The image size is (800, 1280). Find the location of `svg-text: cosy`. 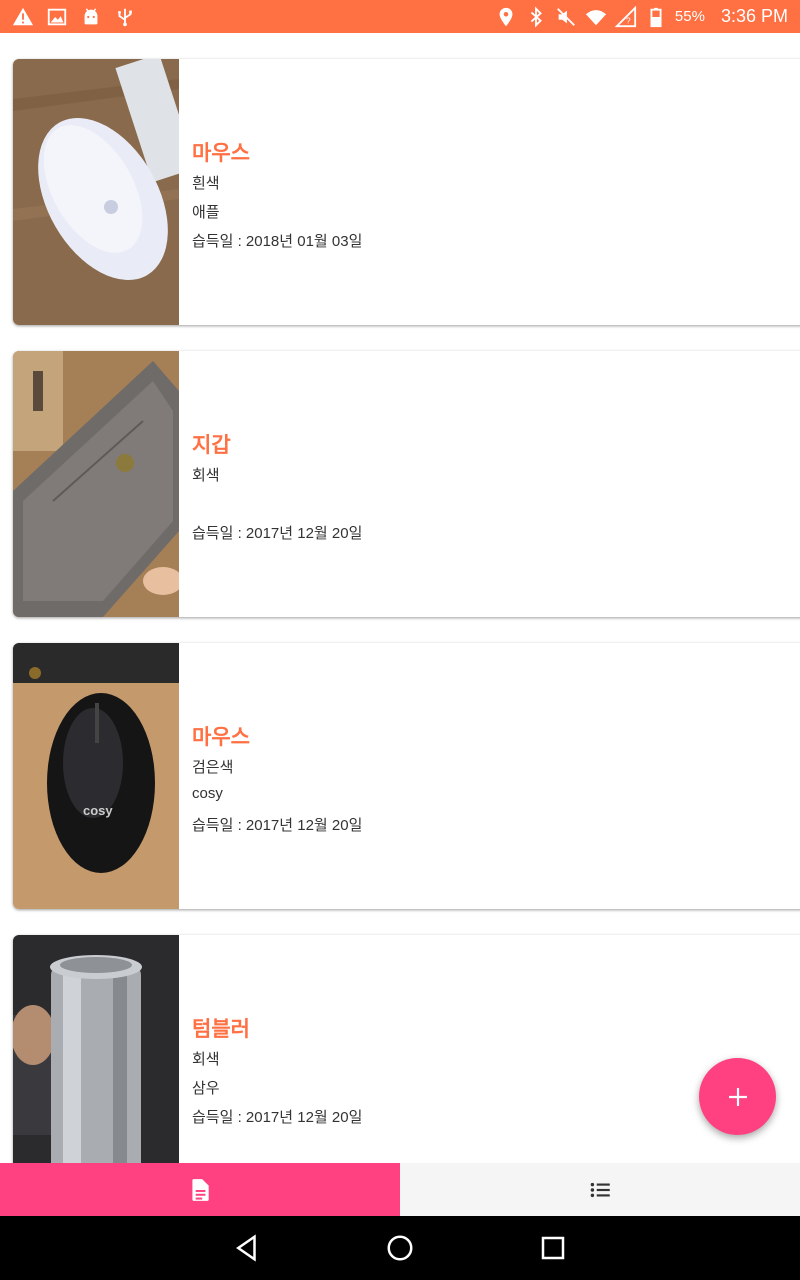

svg-text: cosy is located at coordinates (98, 810).